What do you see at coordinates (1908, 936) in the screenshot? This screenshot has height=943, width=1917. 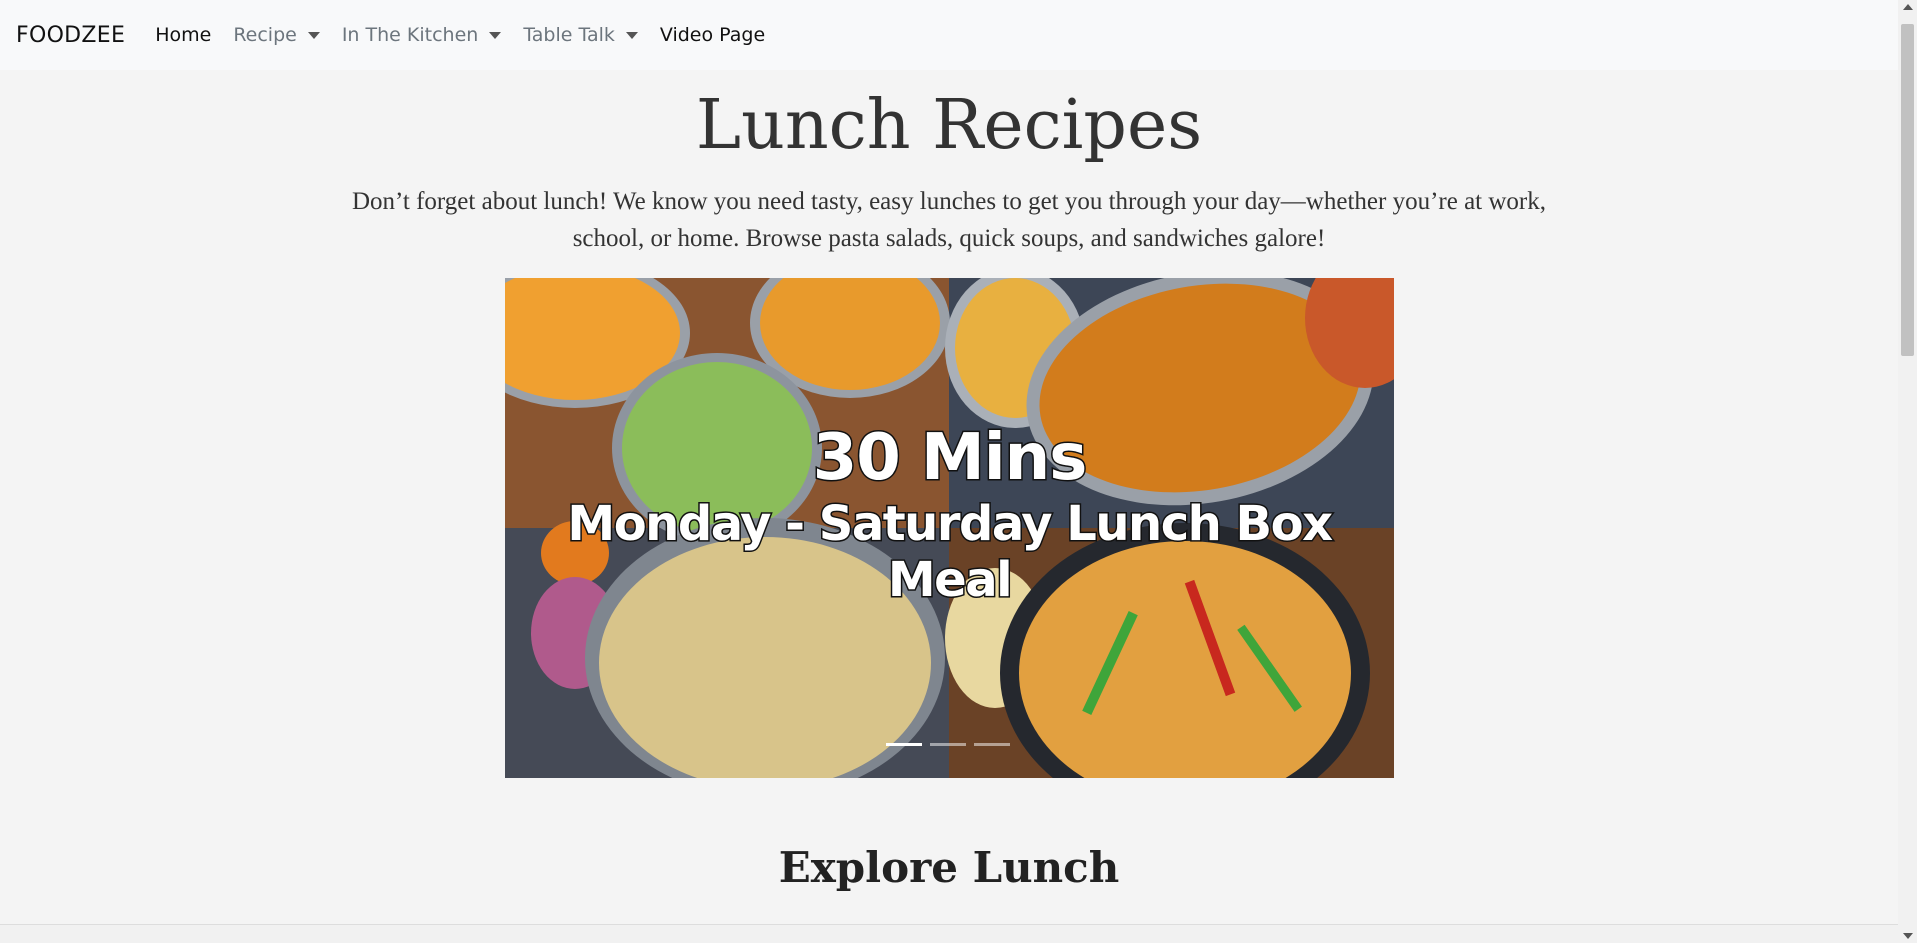 I see `scroll-down-arrow-icon` at bounding box center [1908, 936].